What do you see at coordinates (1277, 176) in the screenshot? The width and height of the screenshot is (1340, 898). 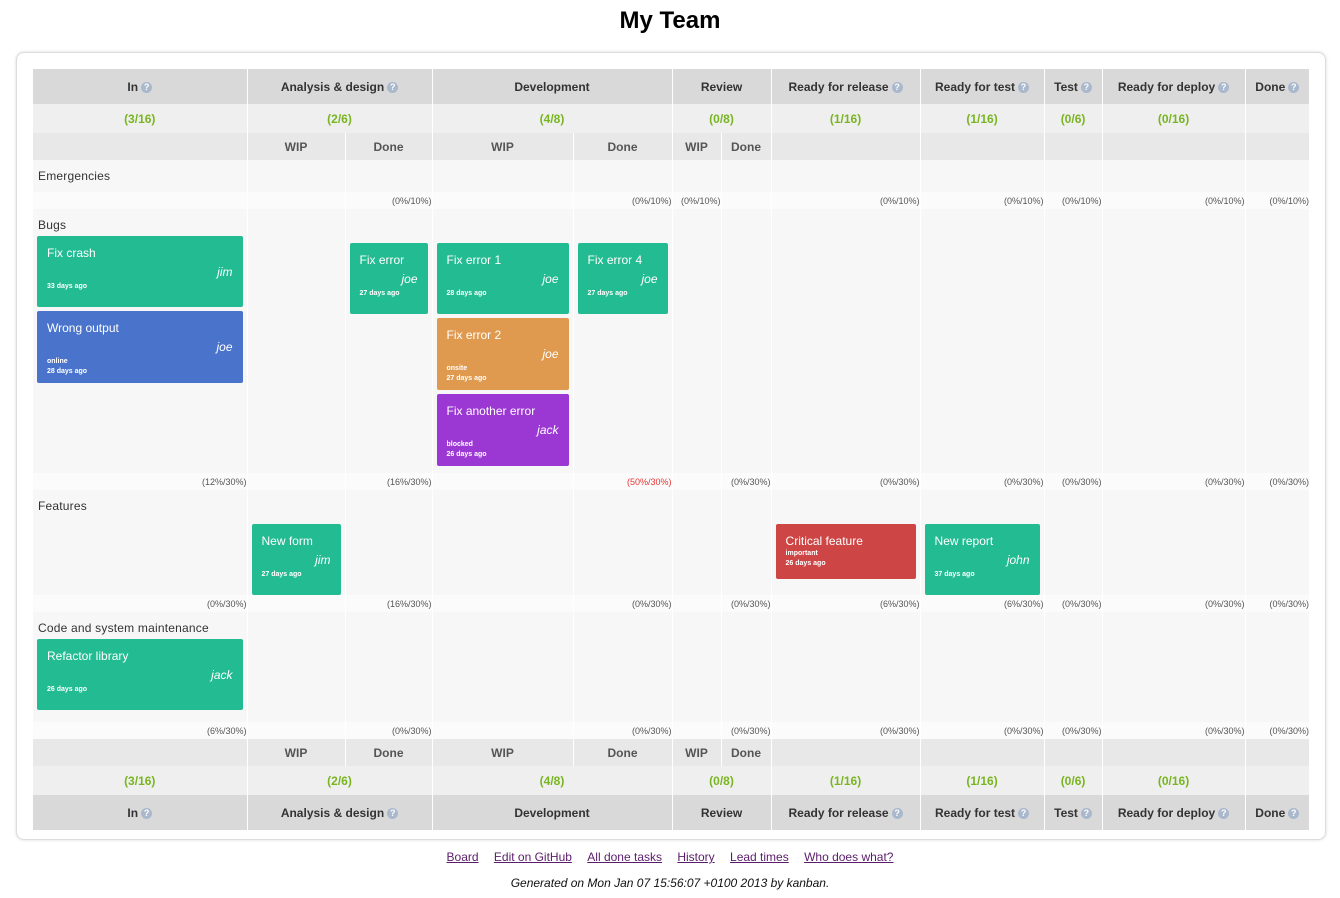 I see `lane-cell-done` at bounding box center [1277, 176].